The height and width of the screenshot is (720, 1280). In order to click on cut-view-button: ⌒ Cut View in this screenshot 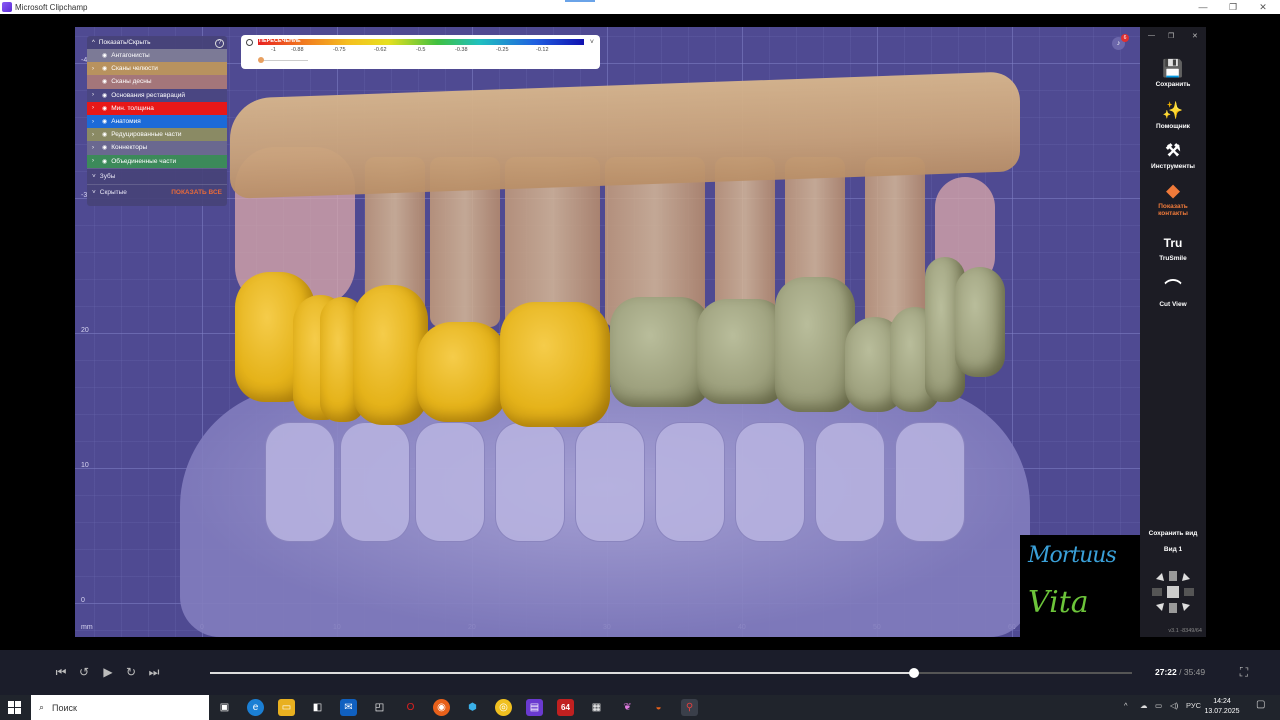, I will do `click(1173, 293)`.